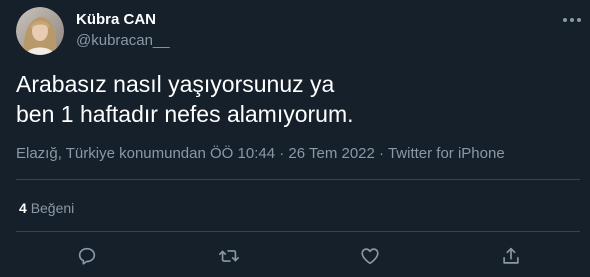 This screenshot has width=590, height=277. I want to click on heart-icon, so click(370, 256).